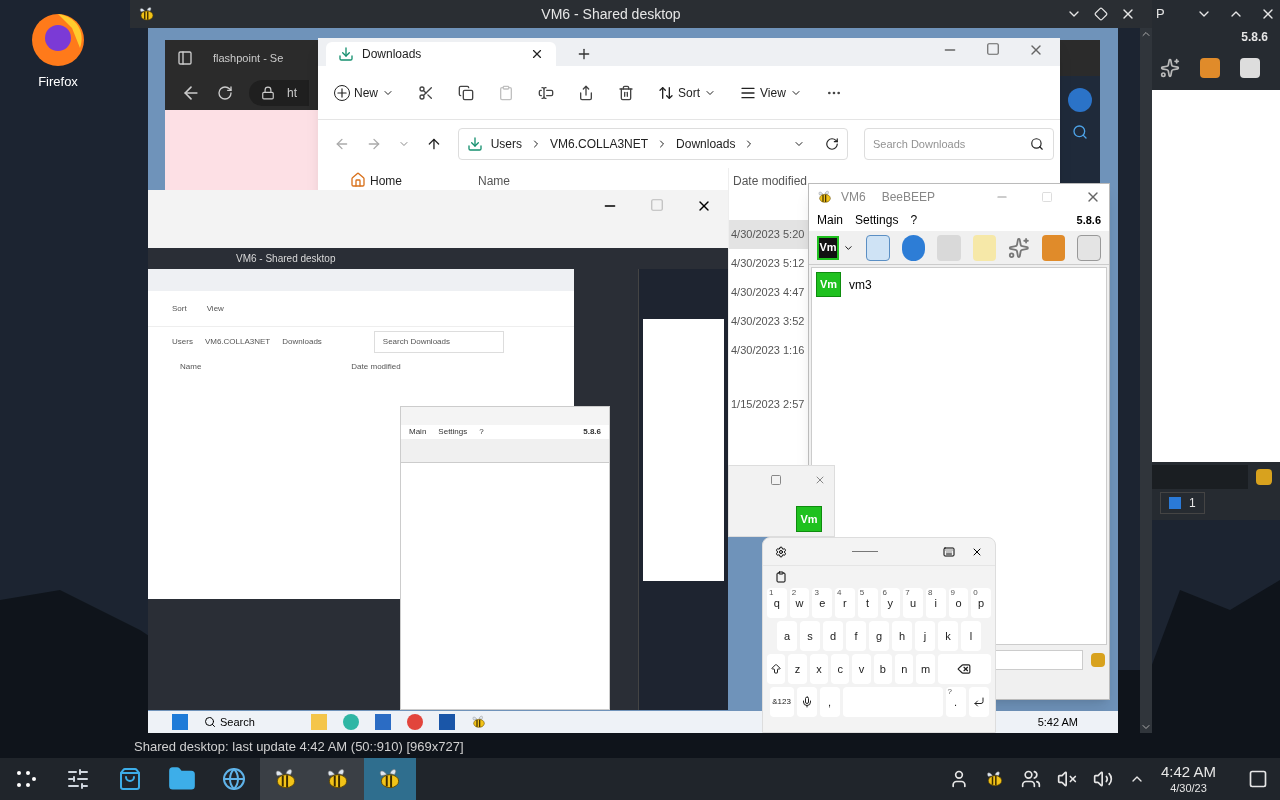  Describe the element at coordinates (861, 669) in the screenshot. I see `keyboard-key: v` at that location.